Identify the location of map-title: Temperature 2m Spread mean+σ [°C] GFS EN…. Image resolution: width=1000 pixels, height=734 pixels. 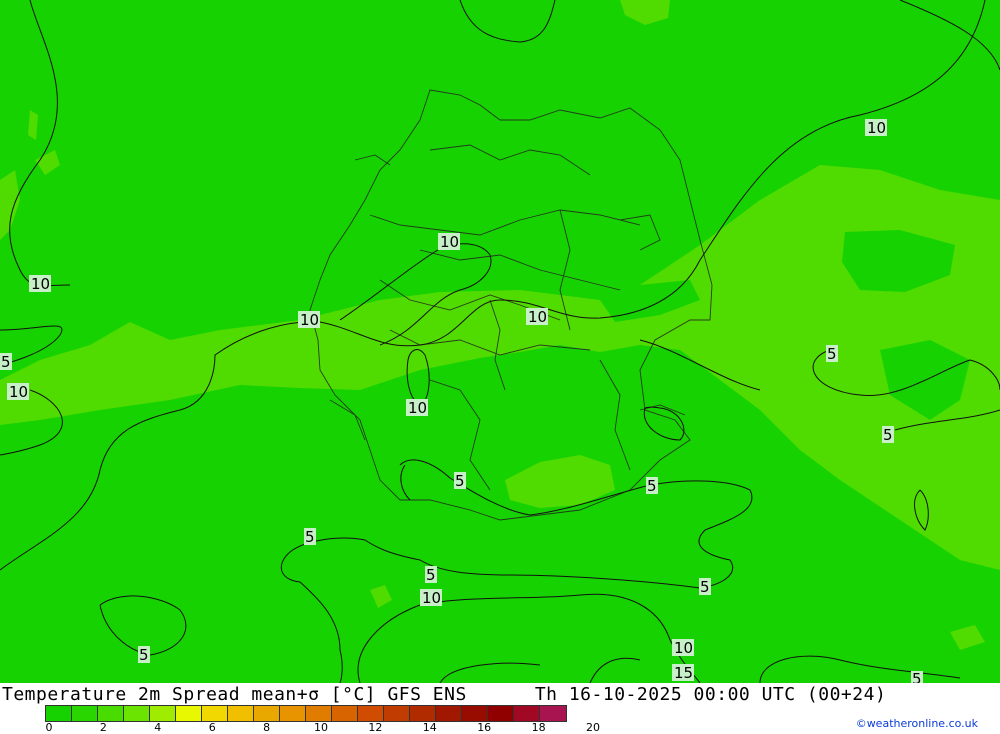
(444, 694).